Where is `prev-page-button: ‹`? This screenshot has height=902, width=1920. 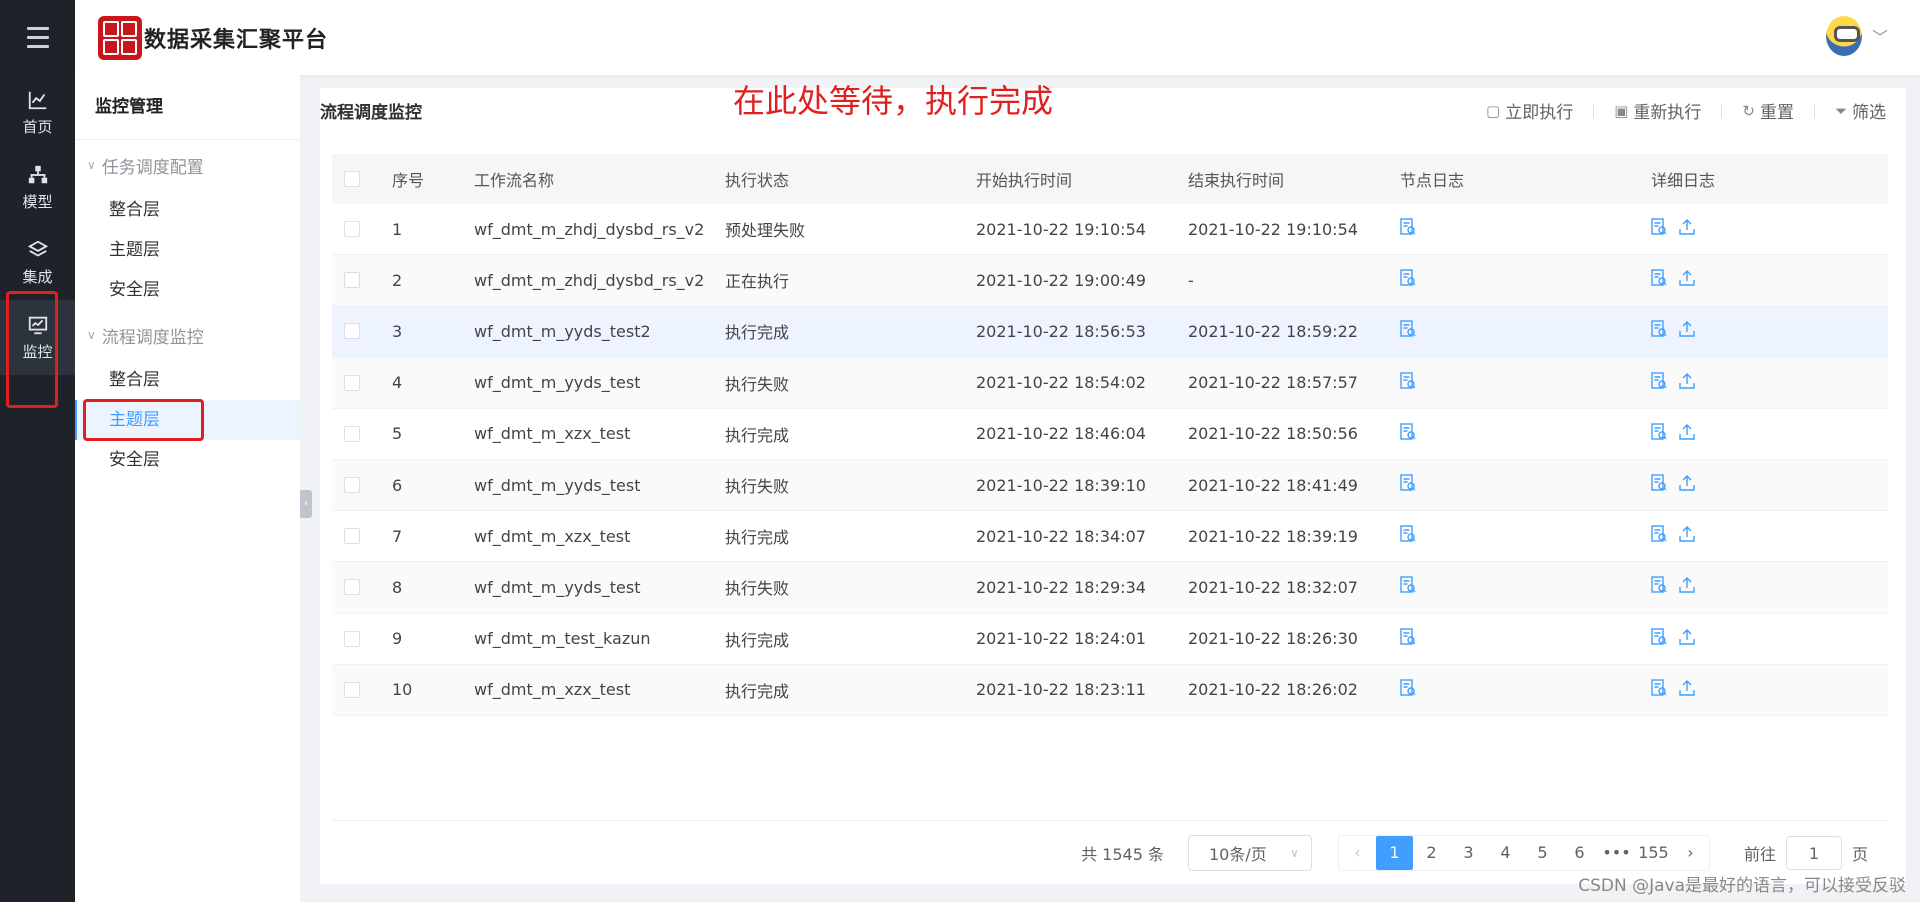
prev-page-button: ‹ is located at coordinates (1357, 853).